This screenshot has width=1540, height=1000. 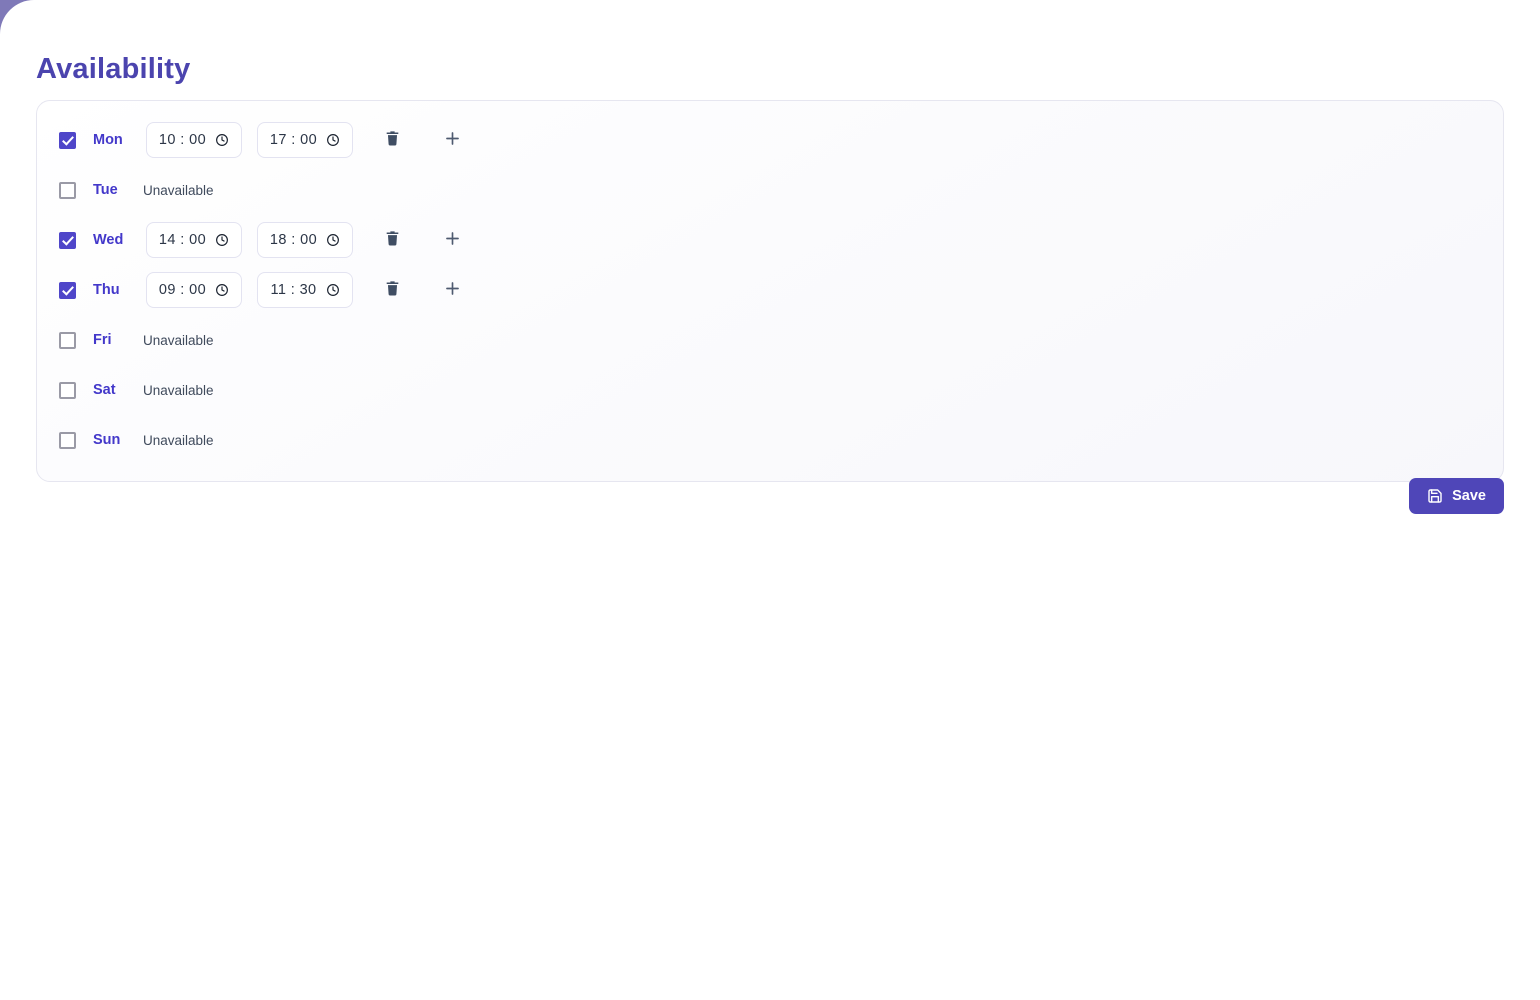 What do you see at coordinates (107, 440) in the screenshot?
I see `day-label-sun: Sun` at bounding box center [107, 440].